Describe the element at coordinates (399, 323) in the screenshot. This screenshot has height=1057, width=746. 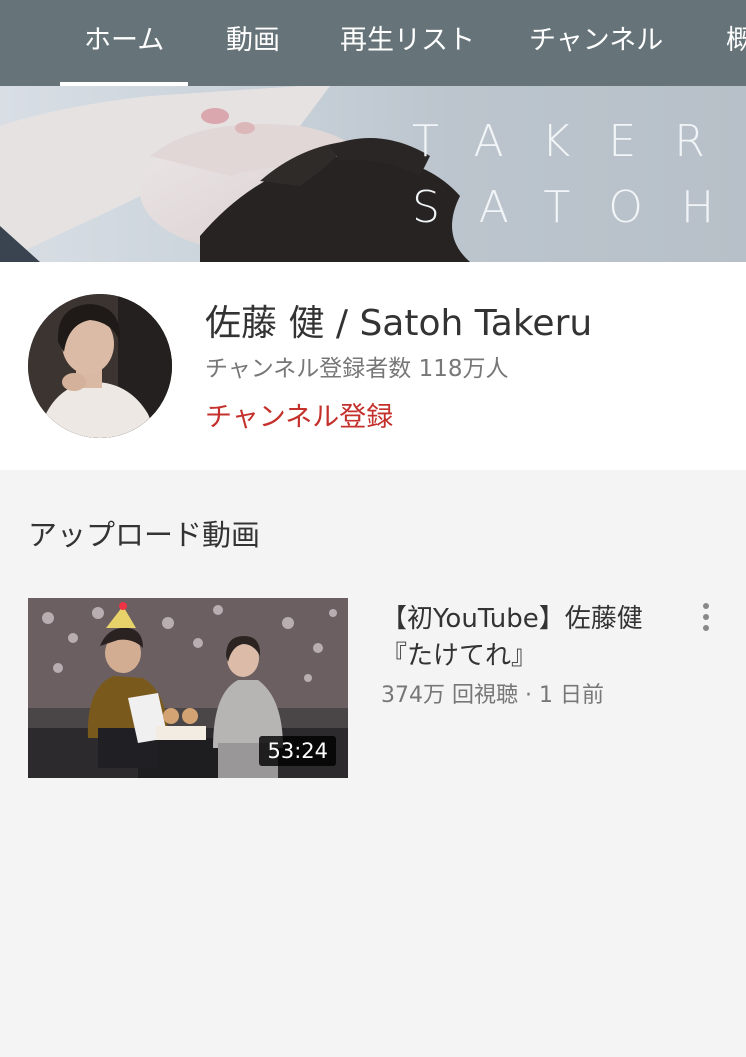
I see `channel-name: 佐藤 健 / Satoh Takeru` at that location.